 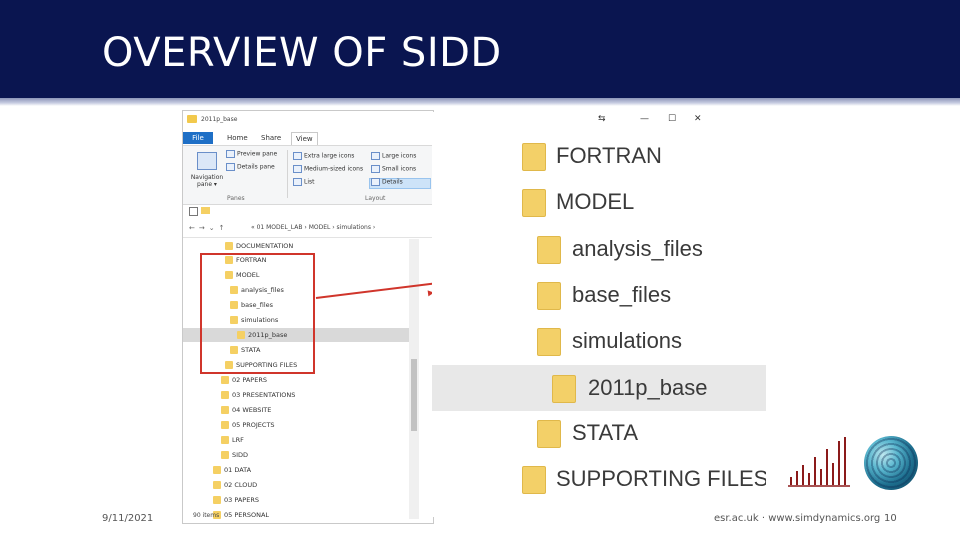 What do you see at coordinates (375, 198) in the screenshot?
I see `layout-group-label: Layout` at bounding box center [375, 198].